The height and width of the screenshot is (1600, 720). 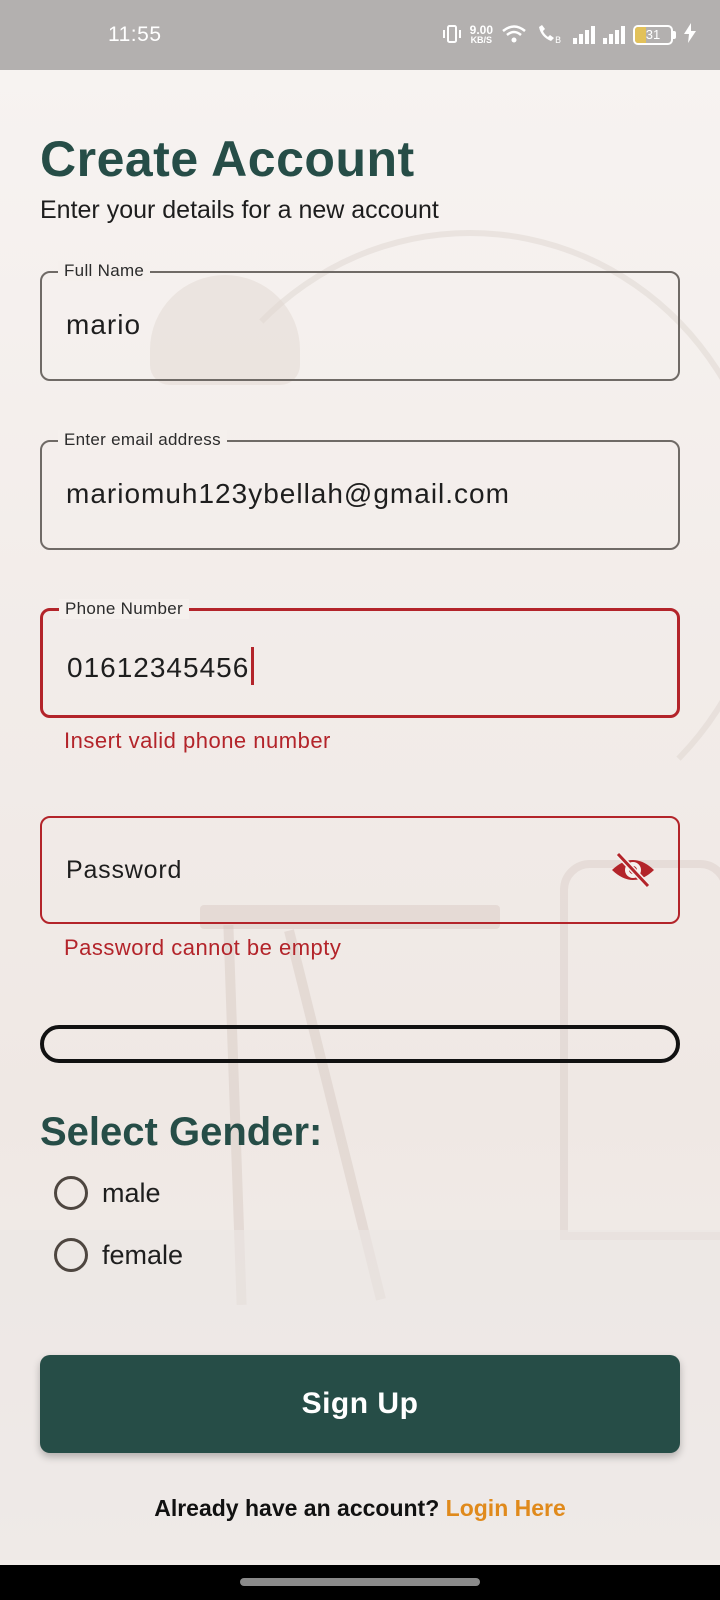 I want to click on wifi-icon, so click(x=514, y=35).